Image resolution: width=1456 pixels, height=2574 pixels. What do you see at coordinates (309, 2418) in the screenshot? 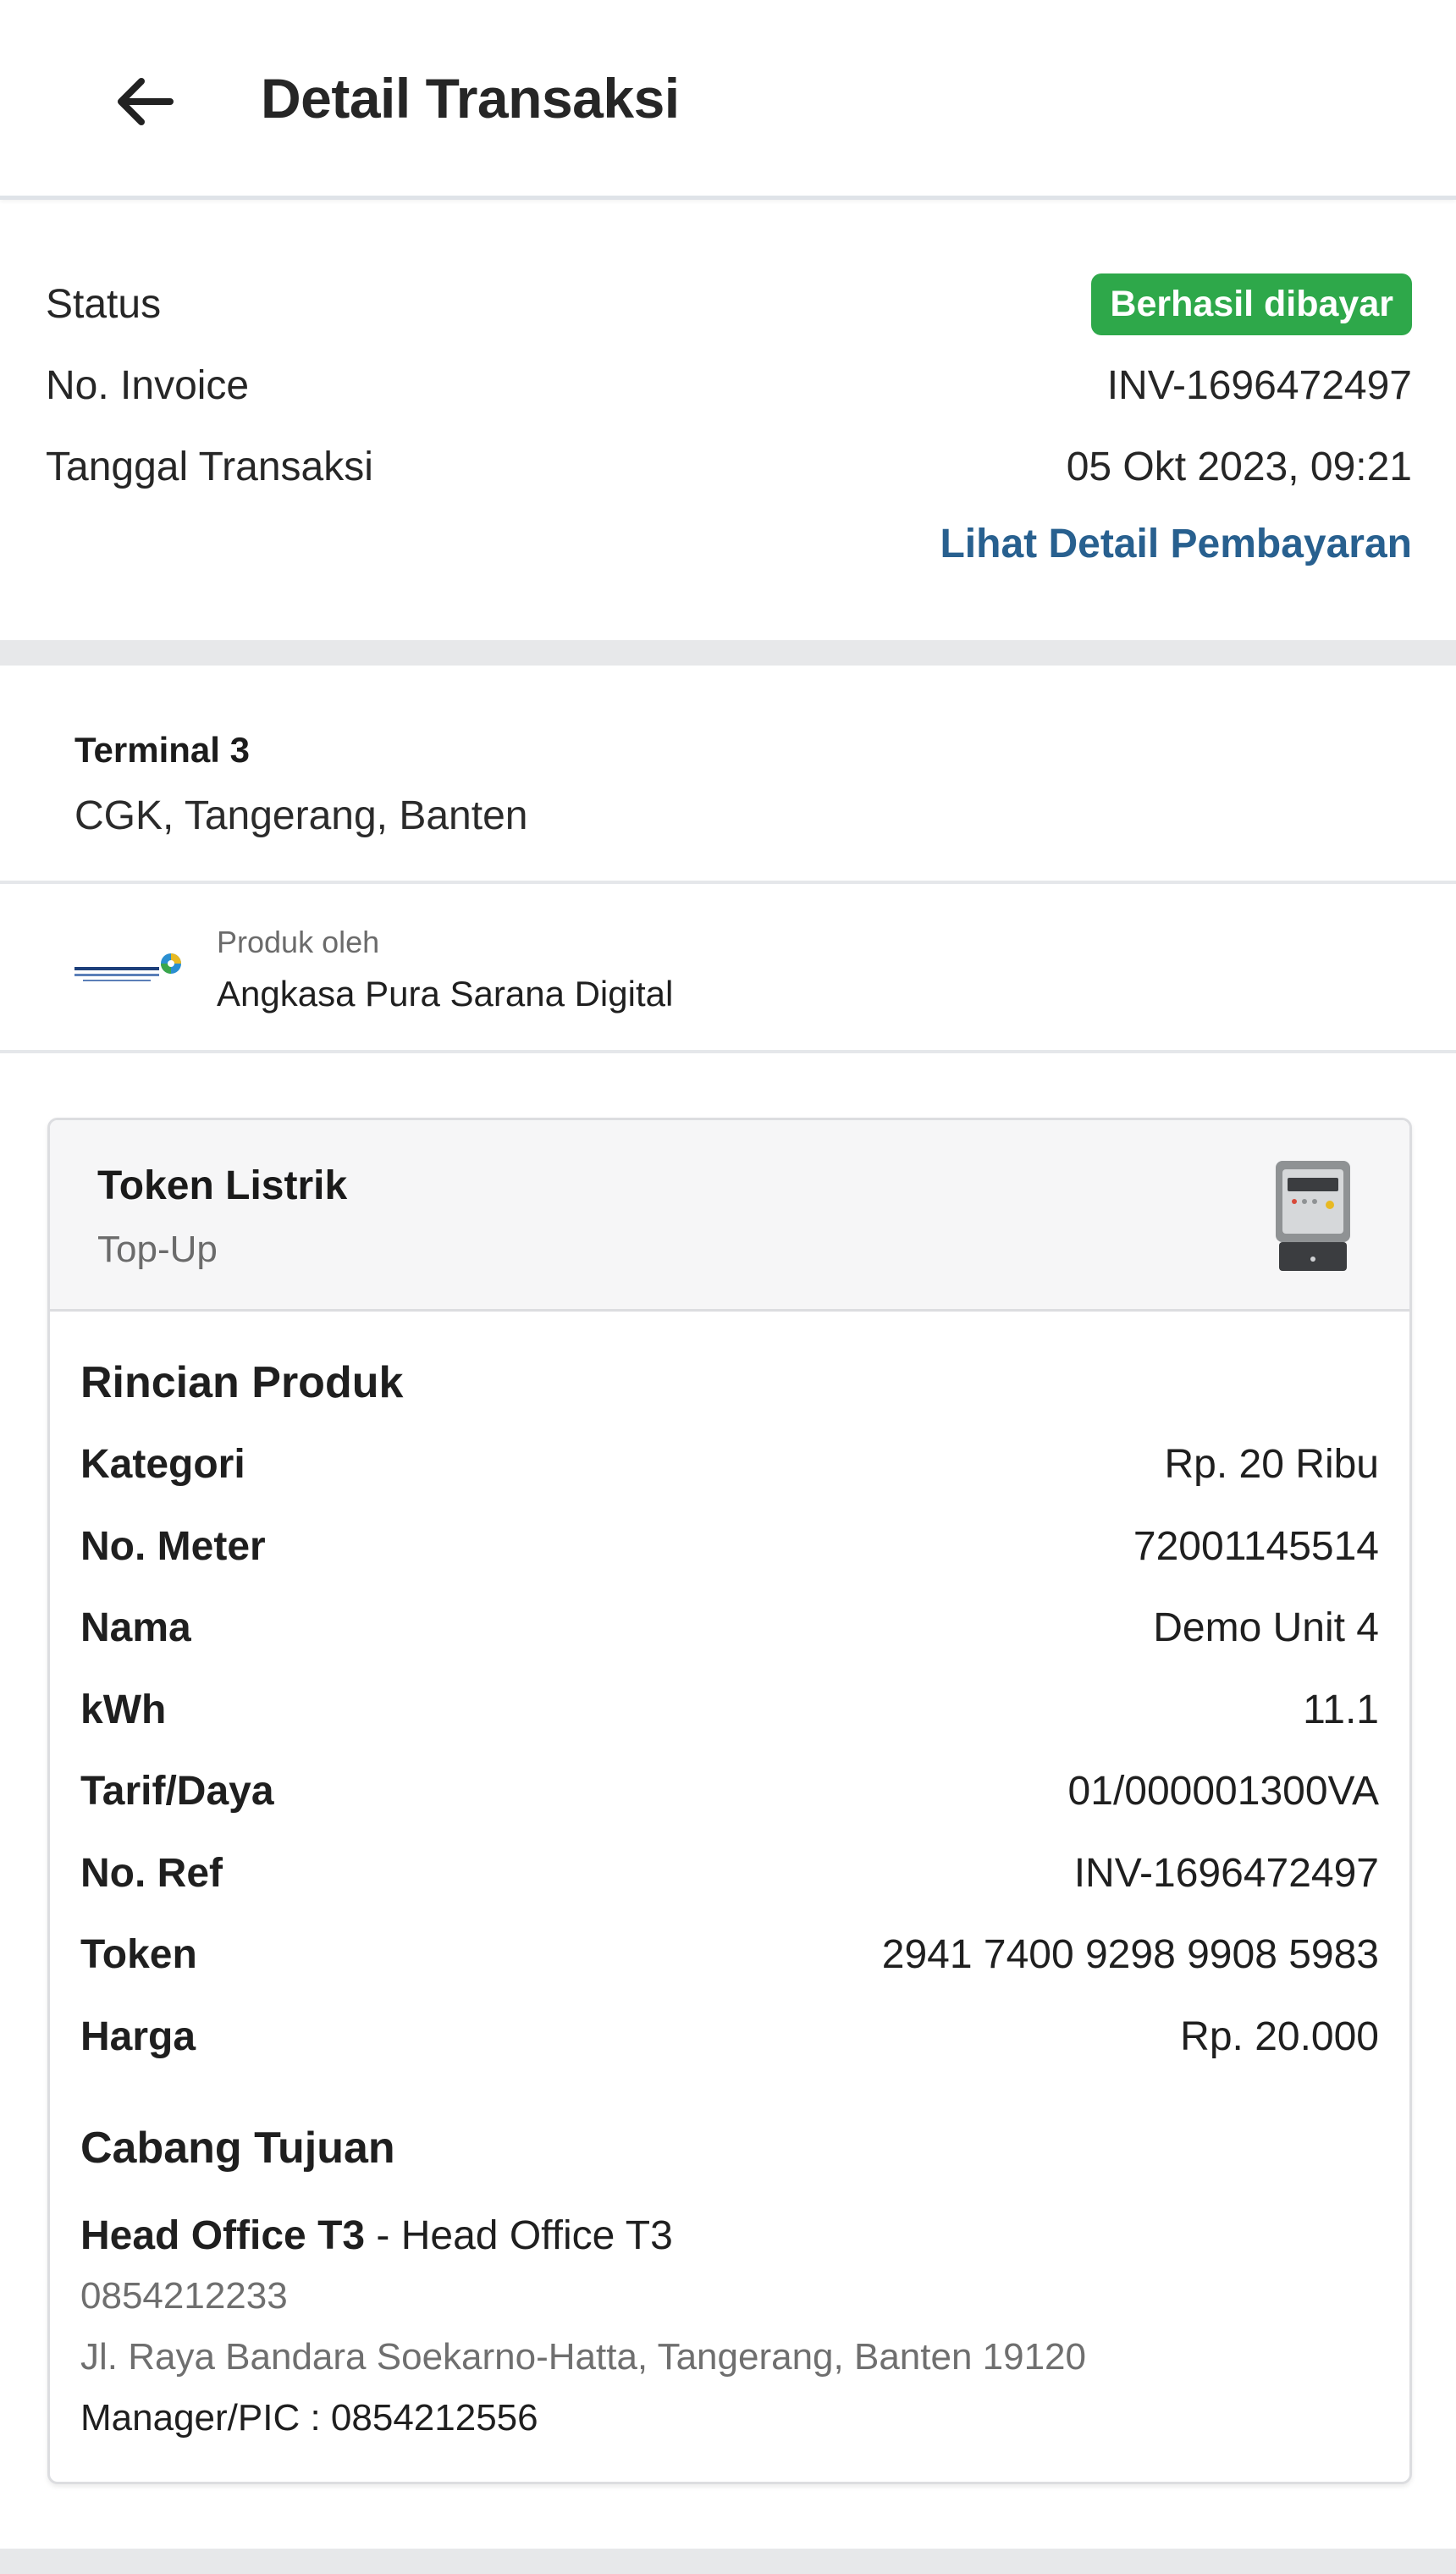
I see `branch-pic: Manager/PIC : 0854212556` at bounding box center [309, 2418].